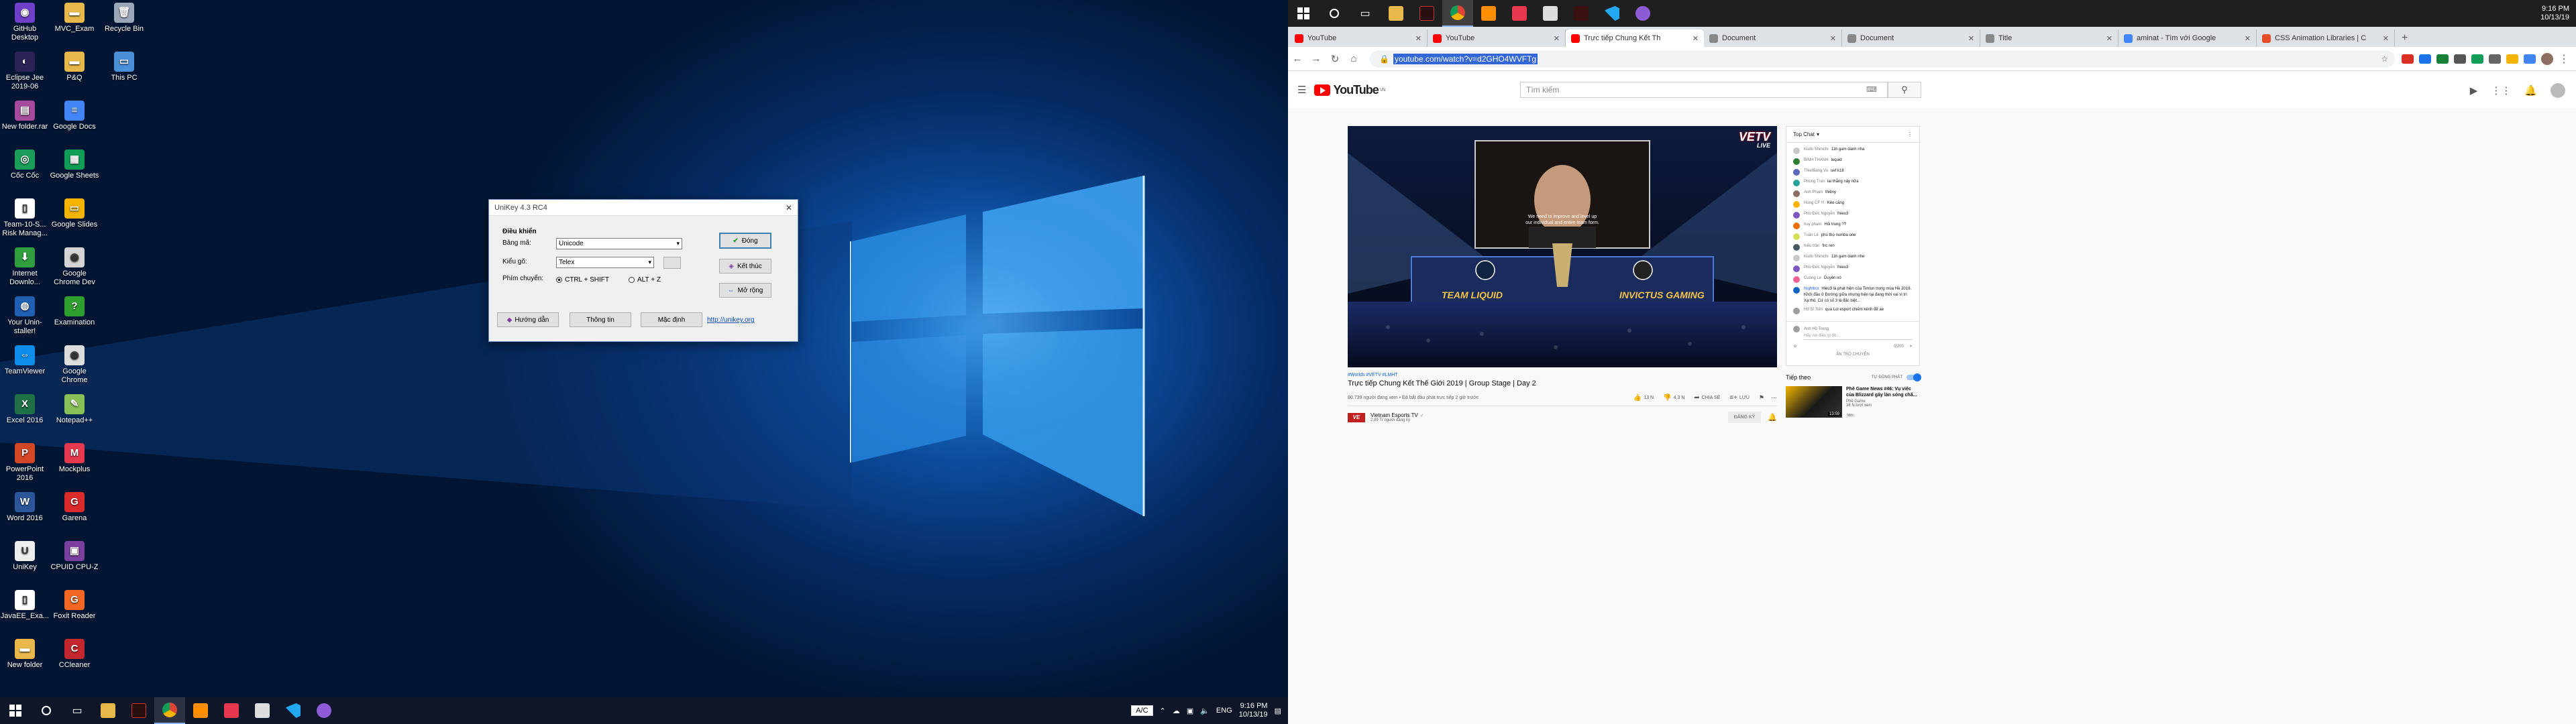 The height and width of the screenshot is (724, 2576). I want to click on info-button: Thông tin, so click(600, 319).